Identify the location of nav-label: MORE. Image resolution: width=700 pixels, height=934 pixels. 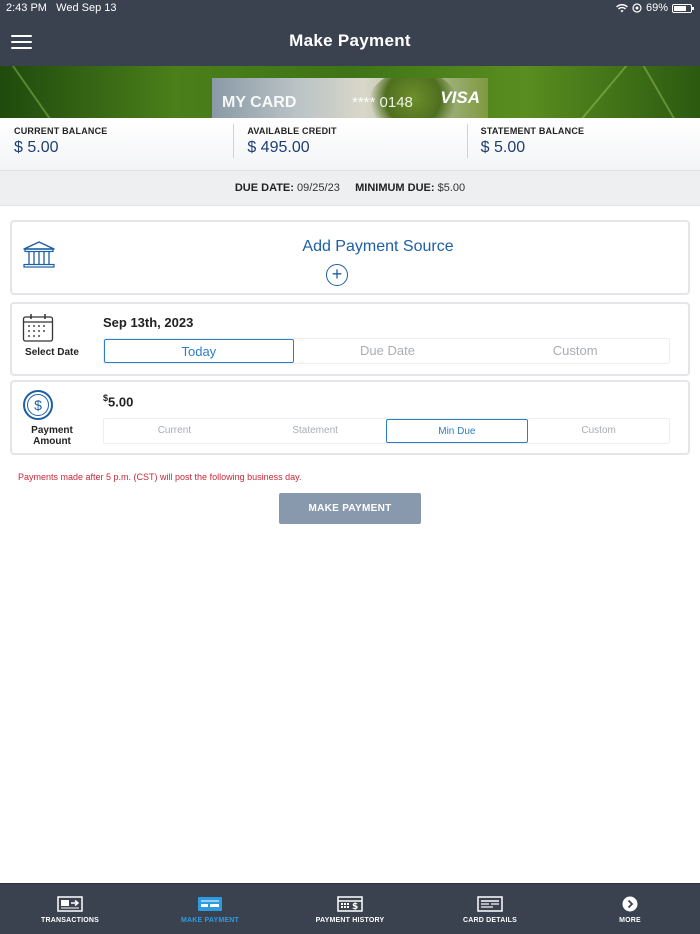
(630, 920).